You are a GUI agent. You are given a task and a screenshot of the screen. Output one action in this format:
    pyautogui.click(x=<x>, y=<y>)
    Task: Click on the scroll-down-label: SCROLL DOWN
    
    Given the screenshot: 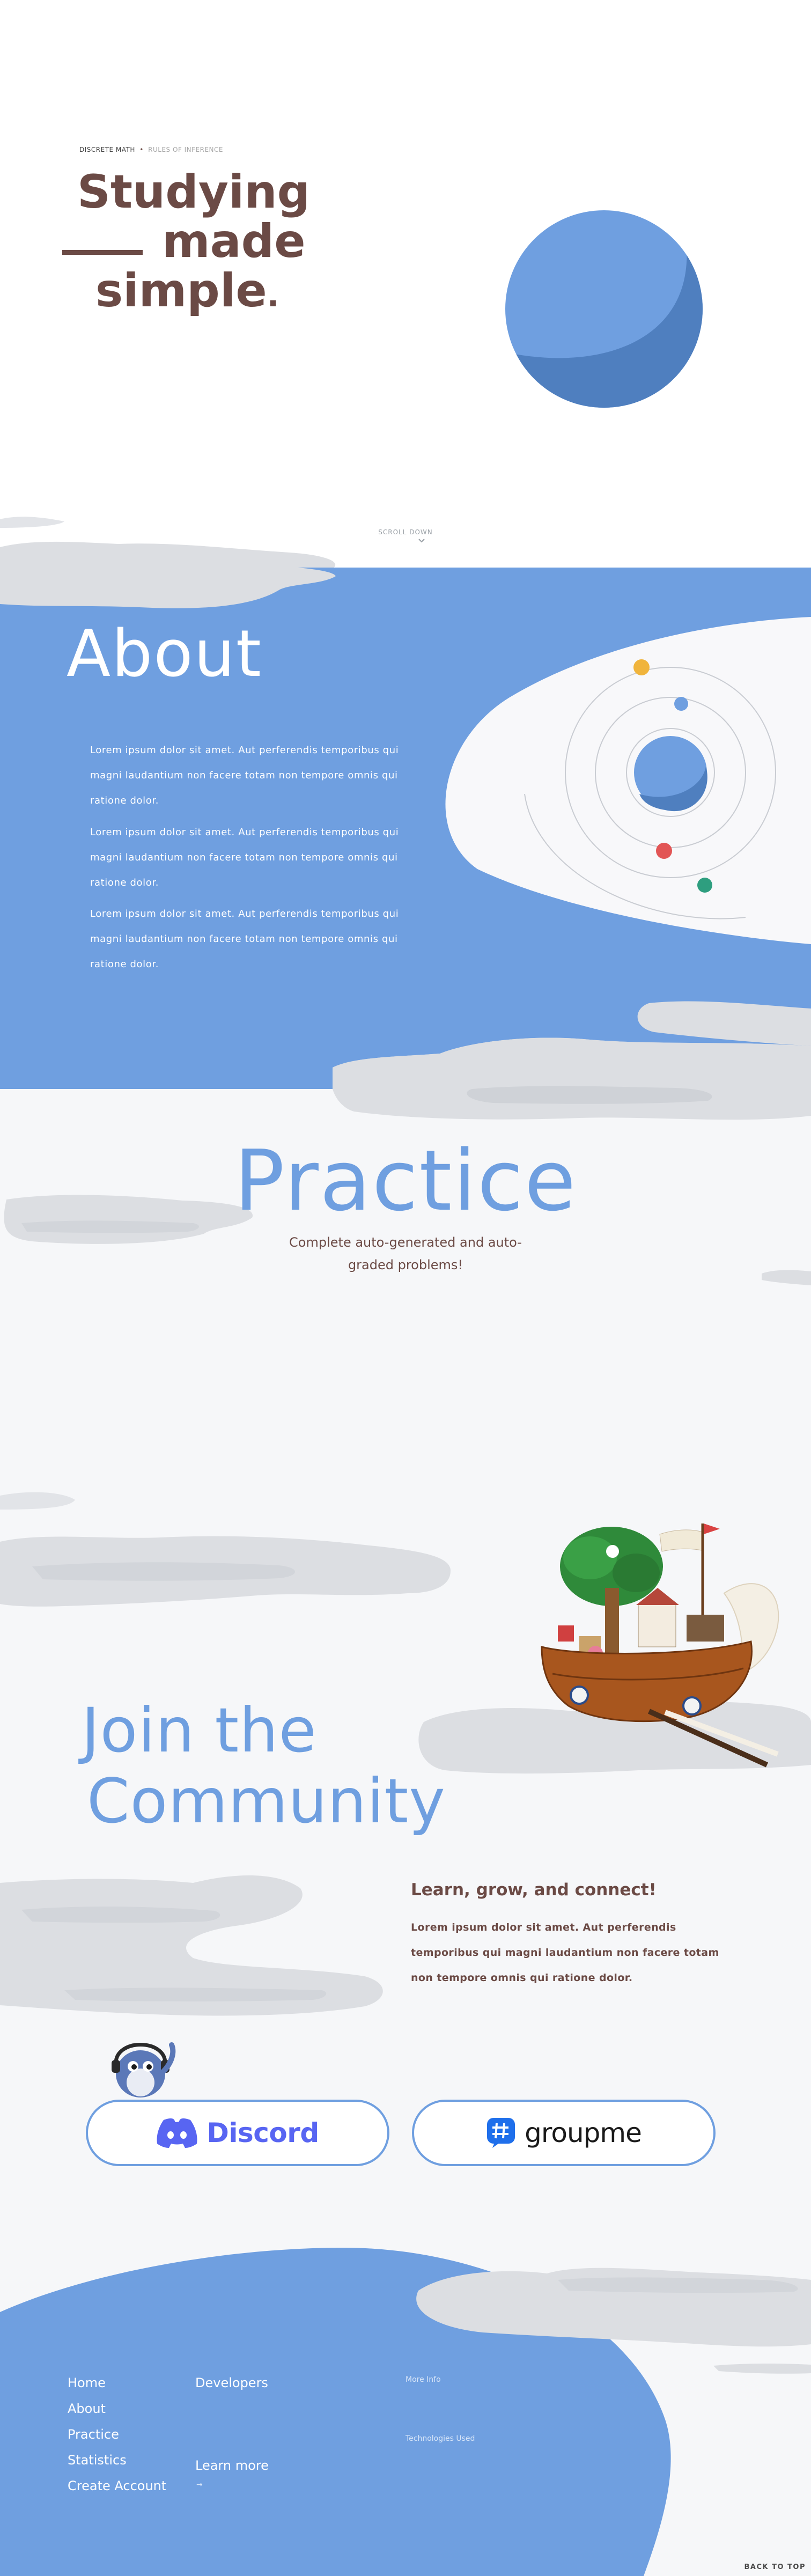 What is the action you would take?
    pyautogui.click(x=405, y=532)
    